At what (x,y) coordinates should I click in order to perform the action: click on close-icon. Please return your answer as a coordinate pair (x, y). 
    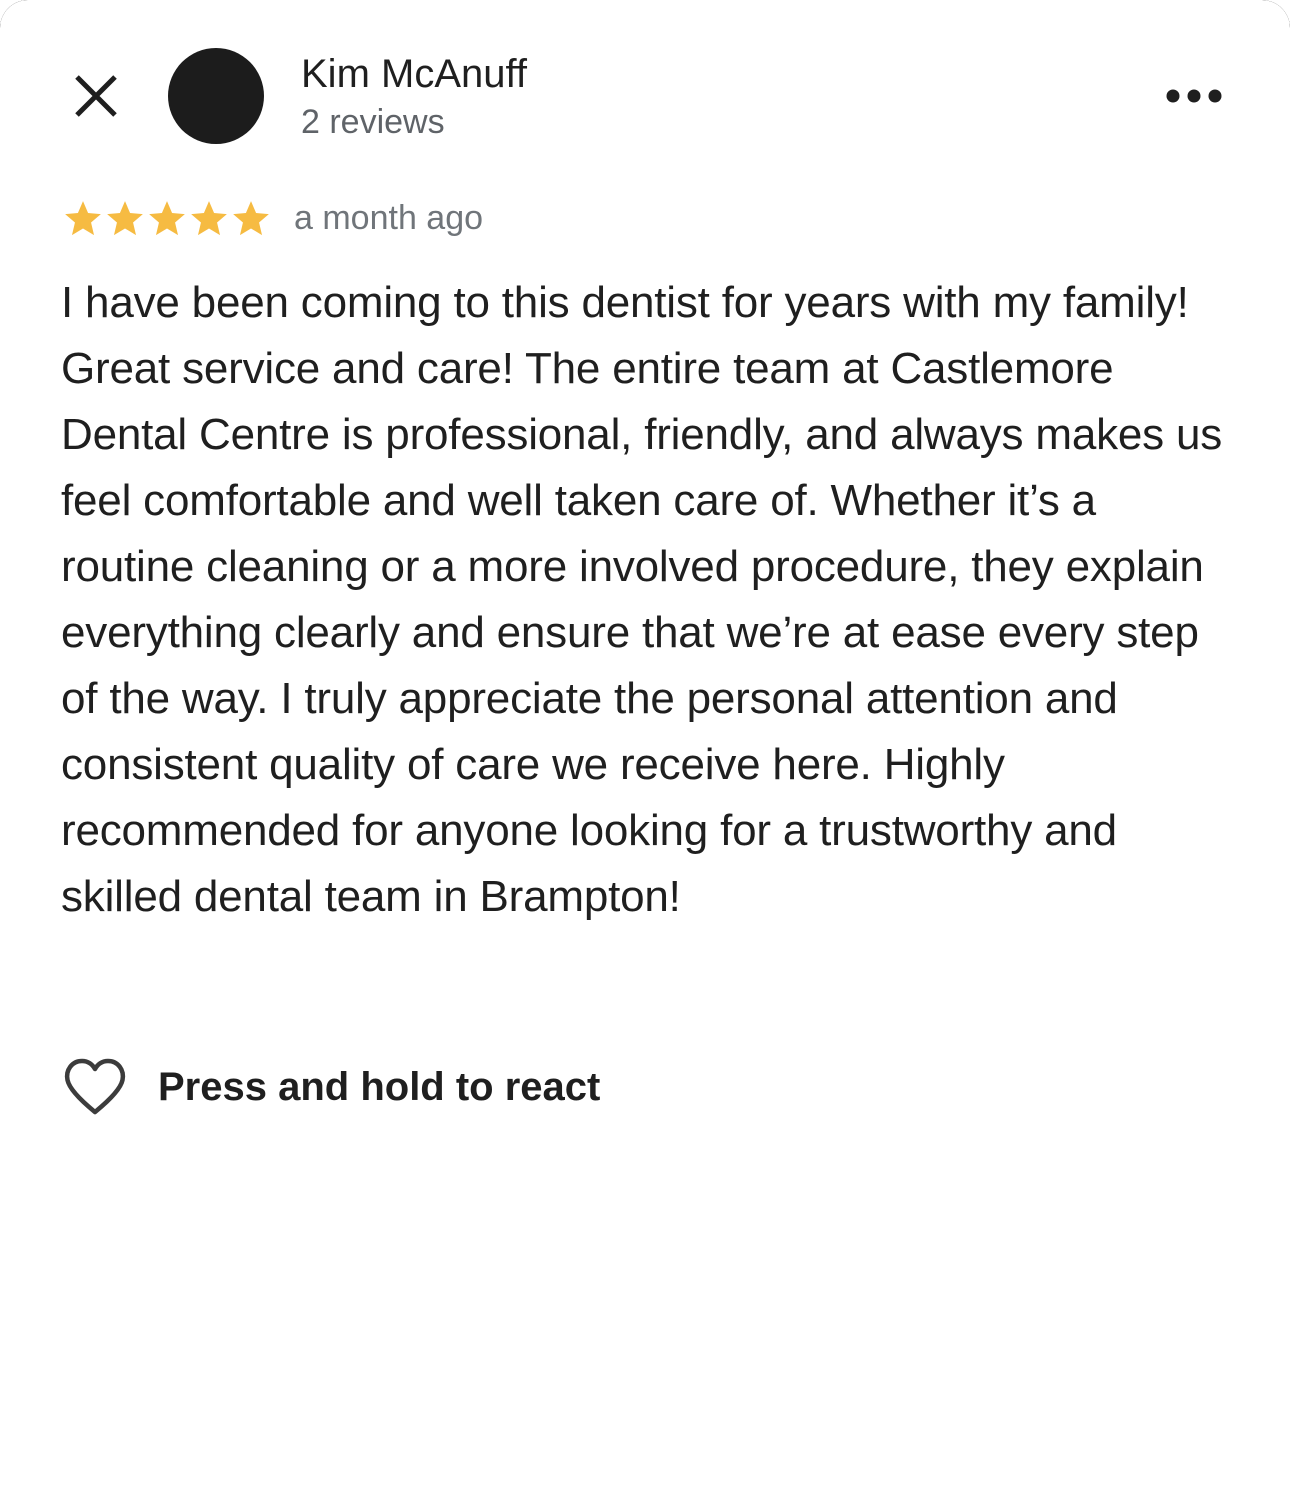
    Looking at the image, I should click on (96, 96).